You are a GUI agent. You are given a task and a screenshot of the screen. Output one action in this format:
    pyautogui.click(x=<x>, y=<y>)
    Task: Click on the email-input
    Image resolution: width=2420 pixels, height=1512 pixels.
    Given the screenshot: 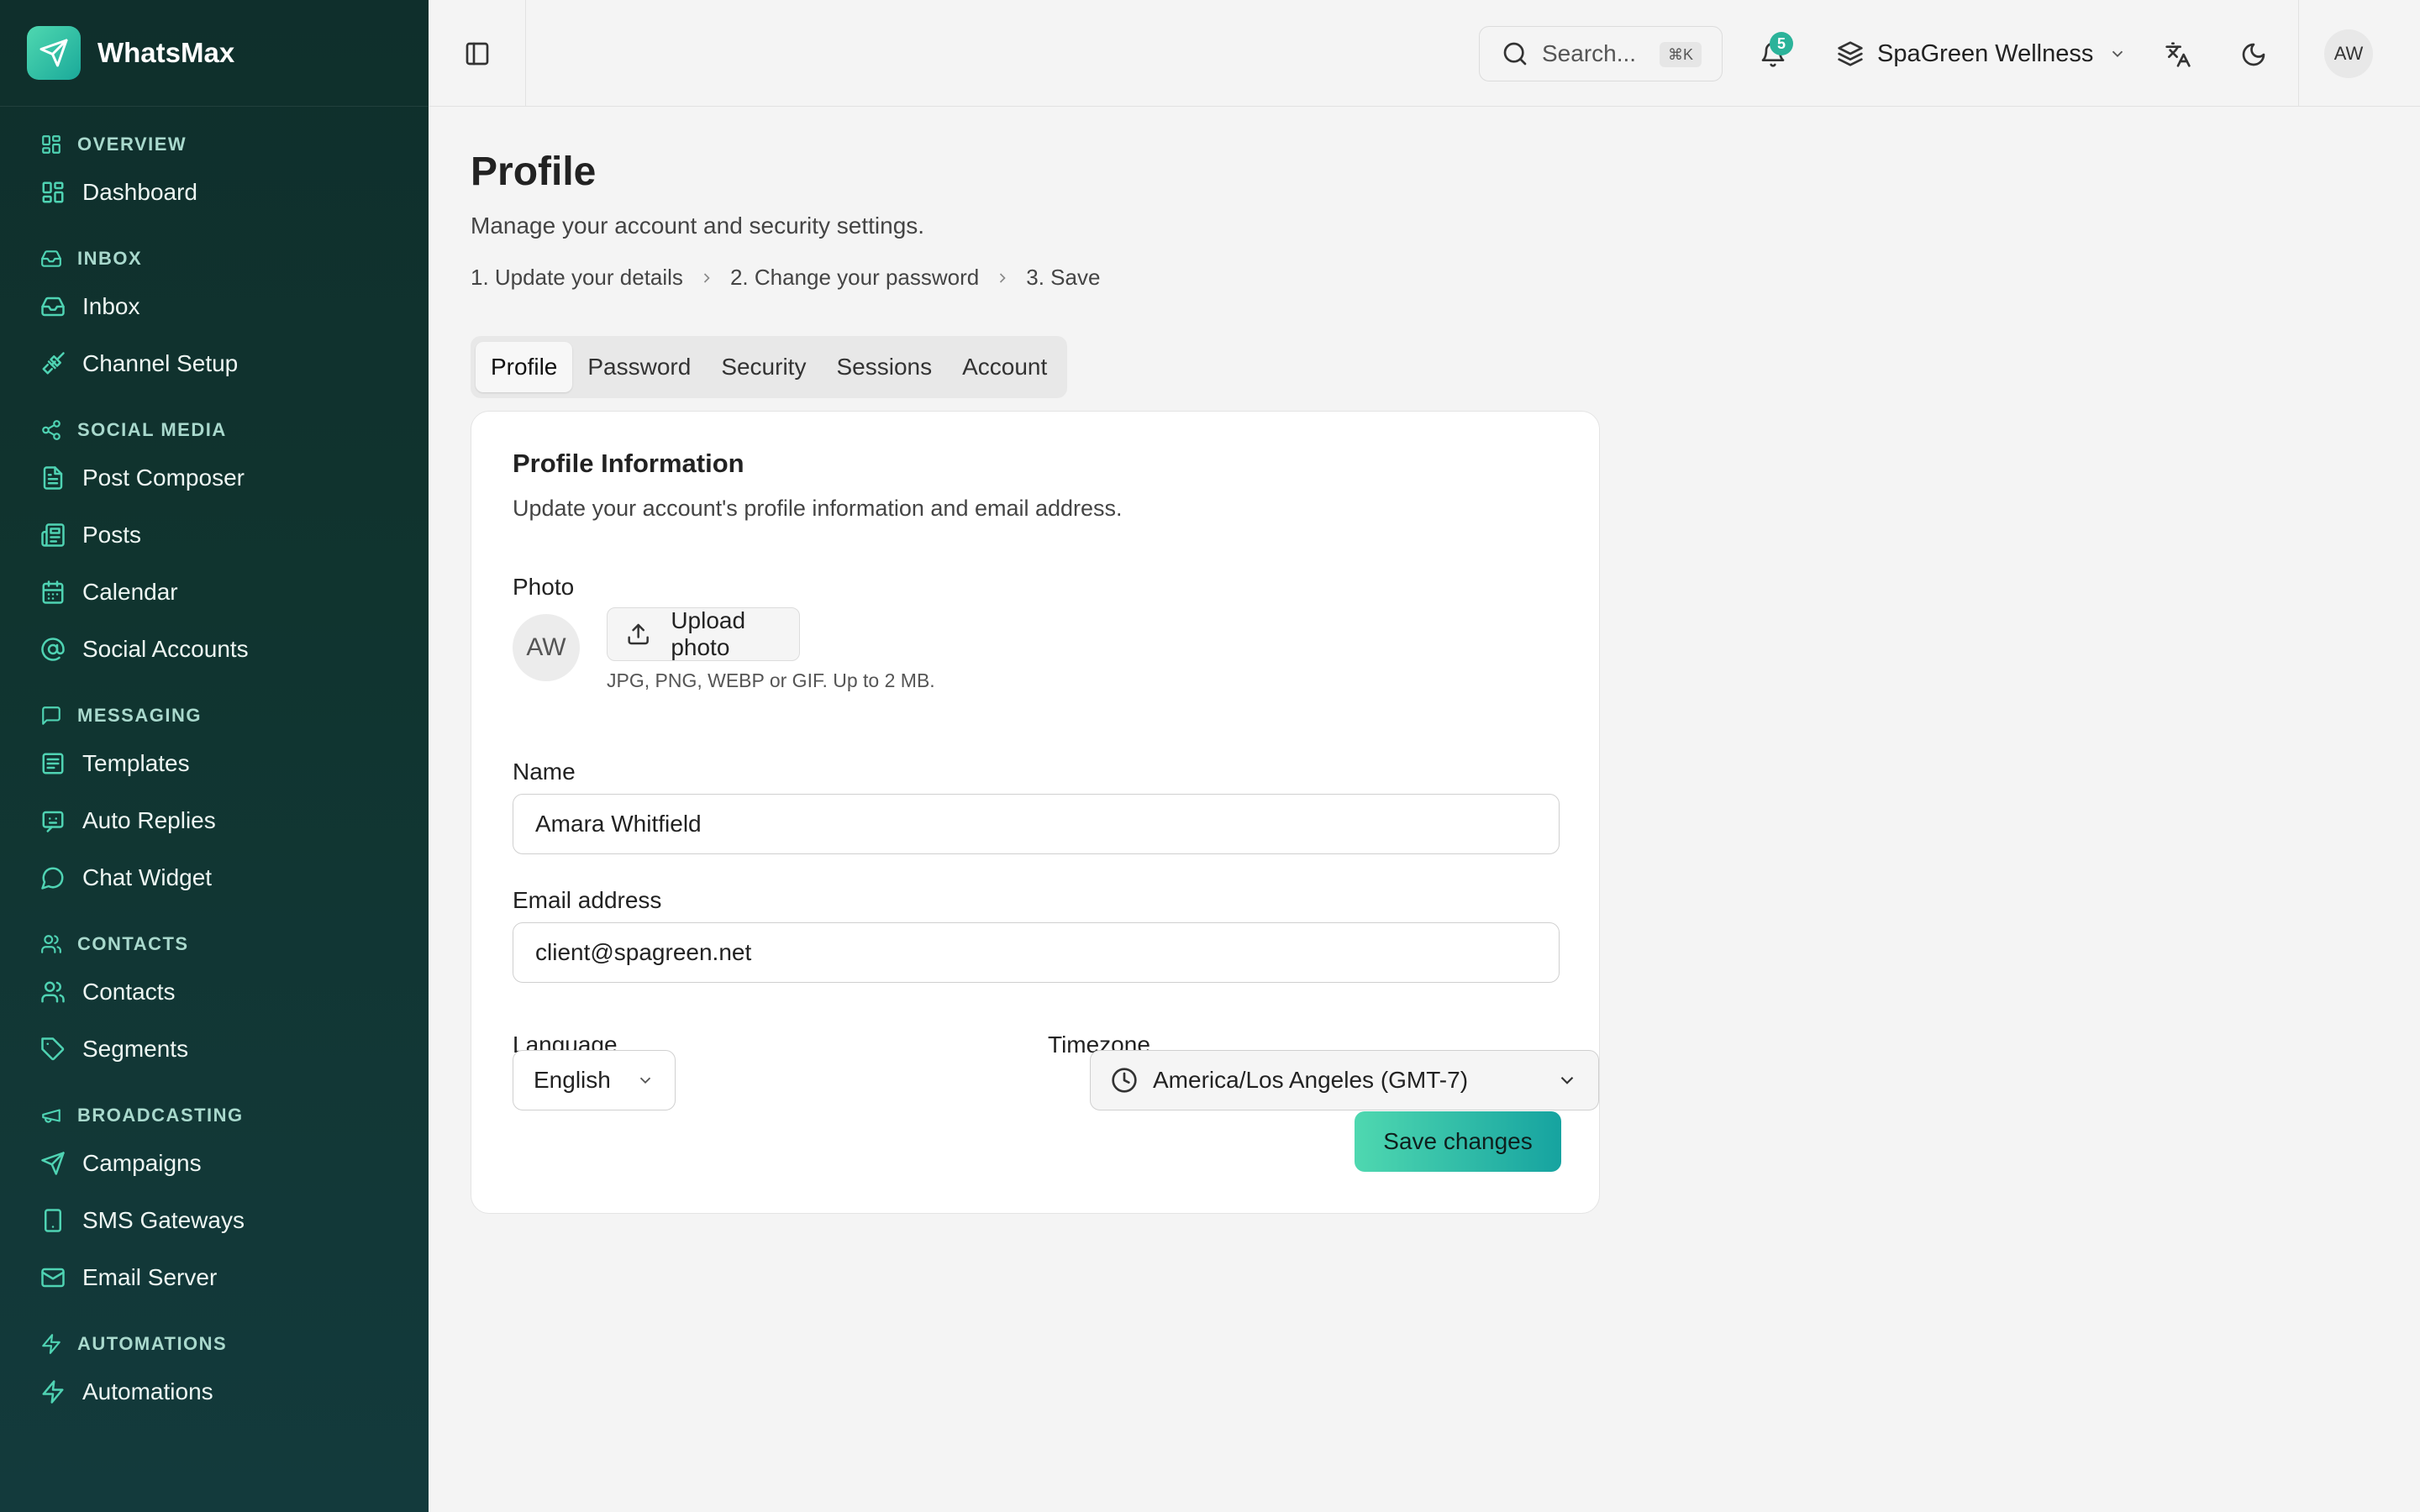 What is the action you would take?
    pyautogui.click(x=1036, y=952)
    